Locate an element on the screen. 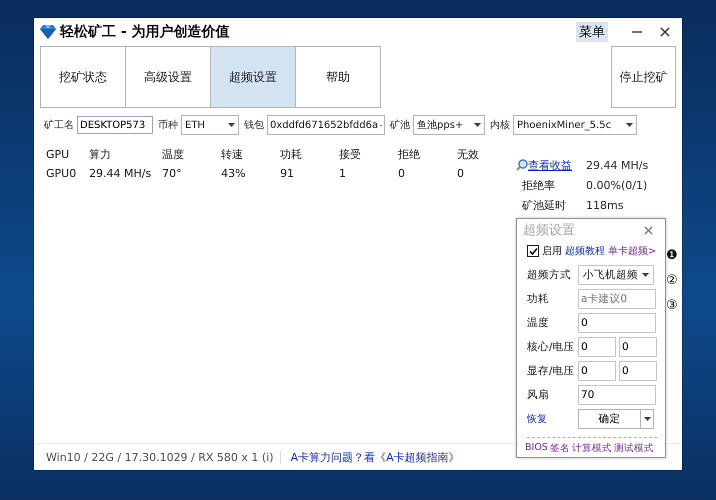  table-cell-text: 70° is located at coordinates (172, 173).